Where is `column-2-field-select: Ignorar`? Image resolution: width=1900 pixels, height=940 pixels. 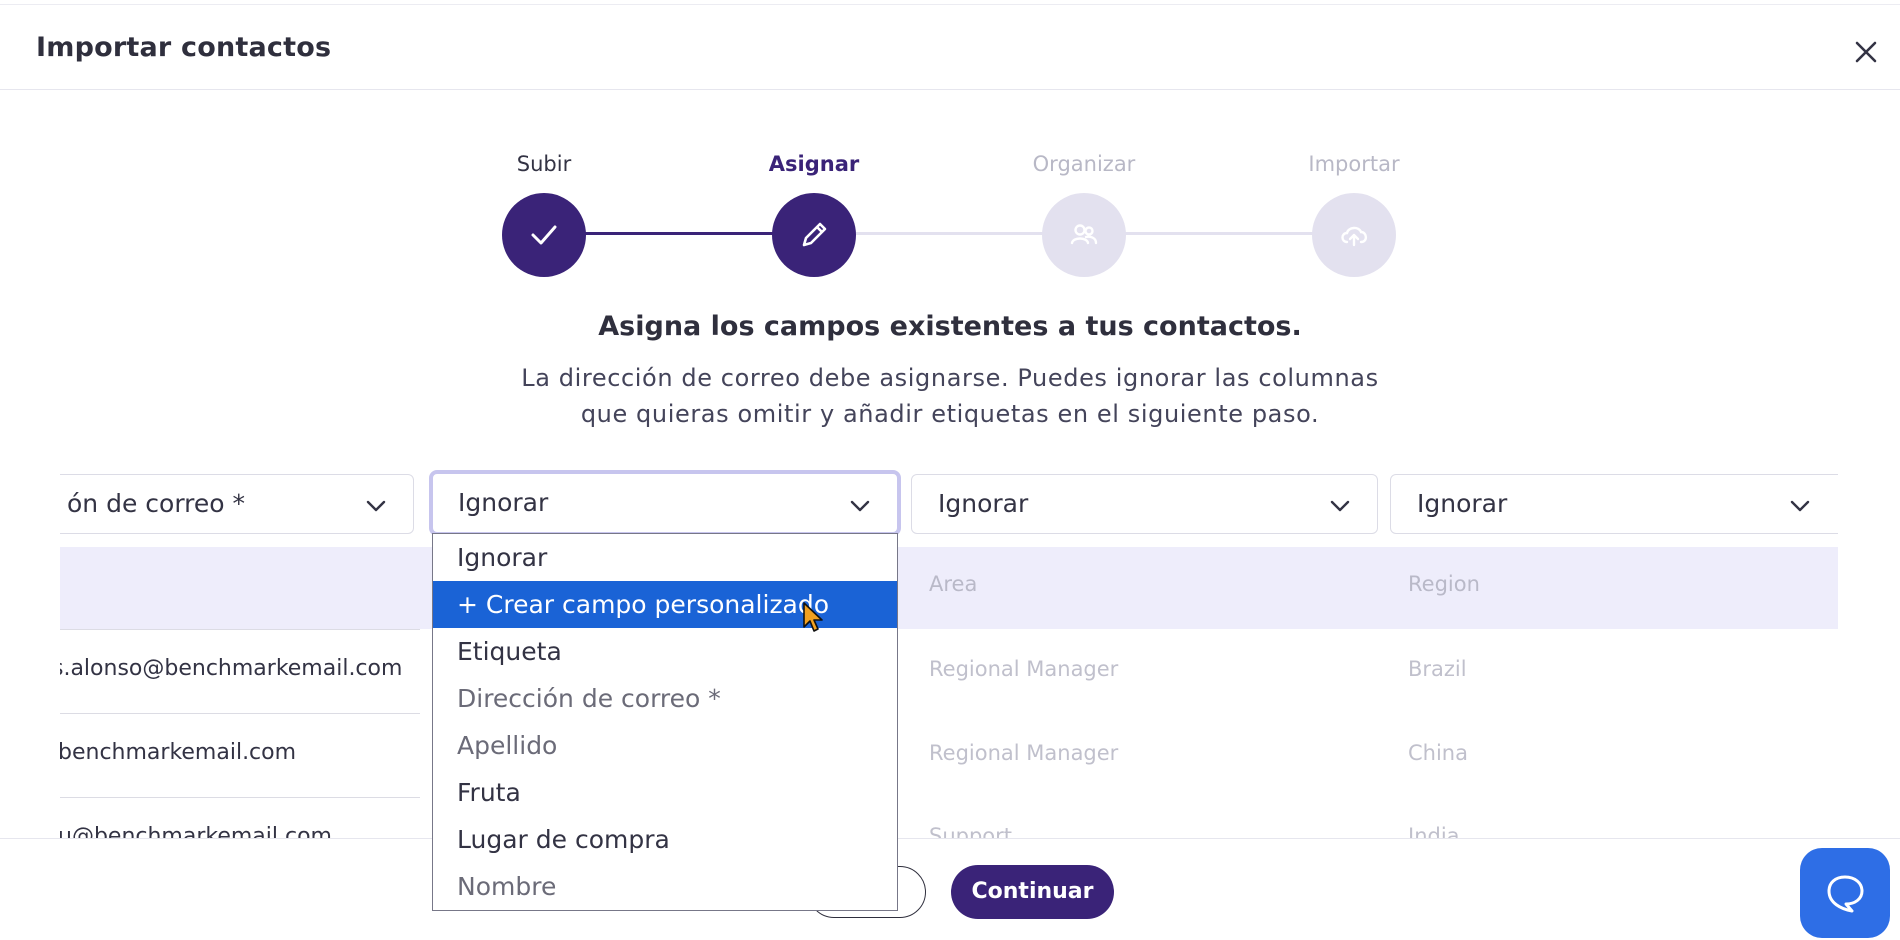
column-2-field-select: Ignorar is located at coordinates (665, 503).